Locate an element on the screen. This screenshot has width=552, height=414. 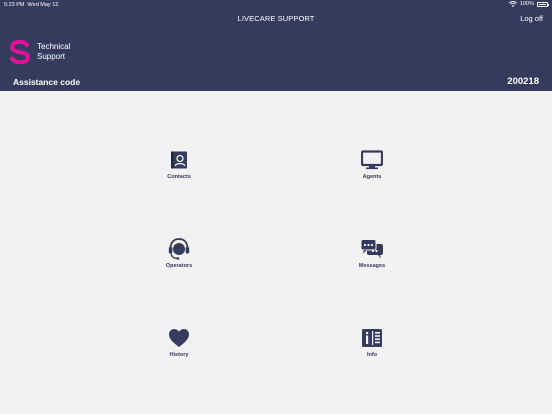
menu-tile-messages: Messages is located at coordinates (372, 262).